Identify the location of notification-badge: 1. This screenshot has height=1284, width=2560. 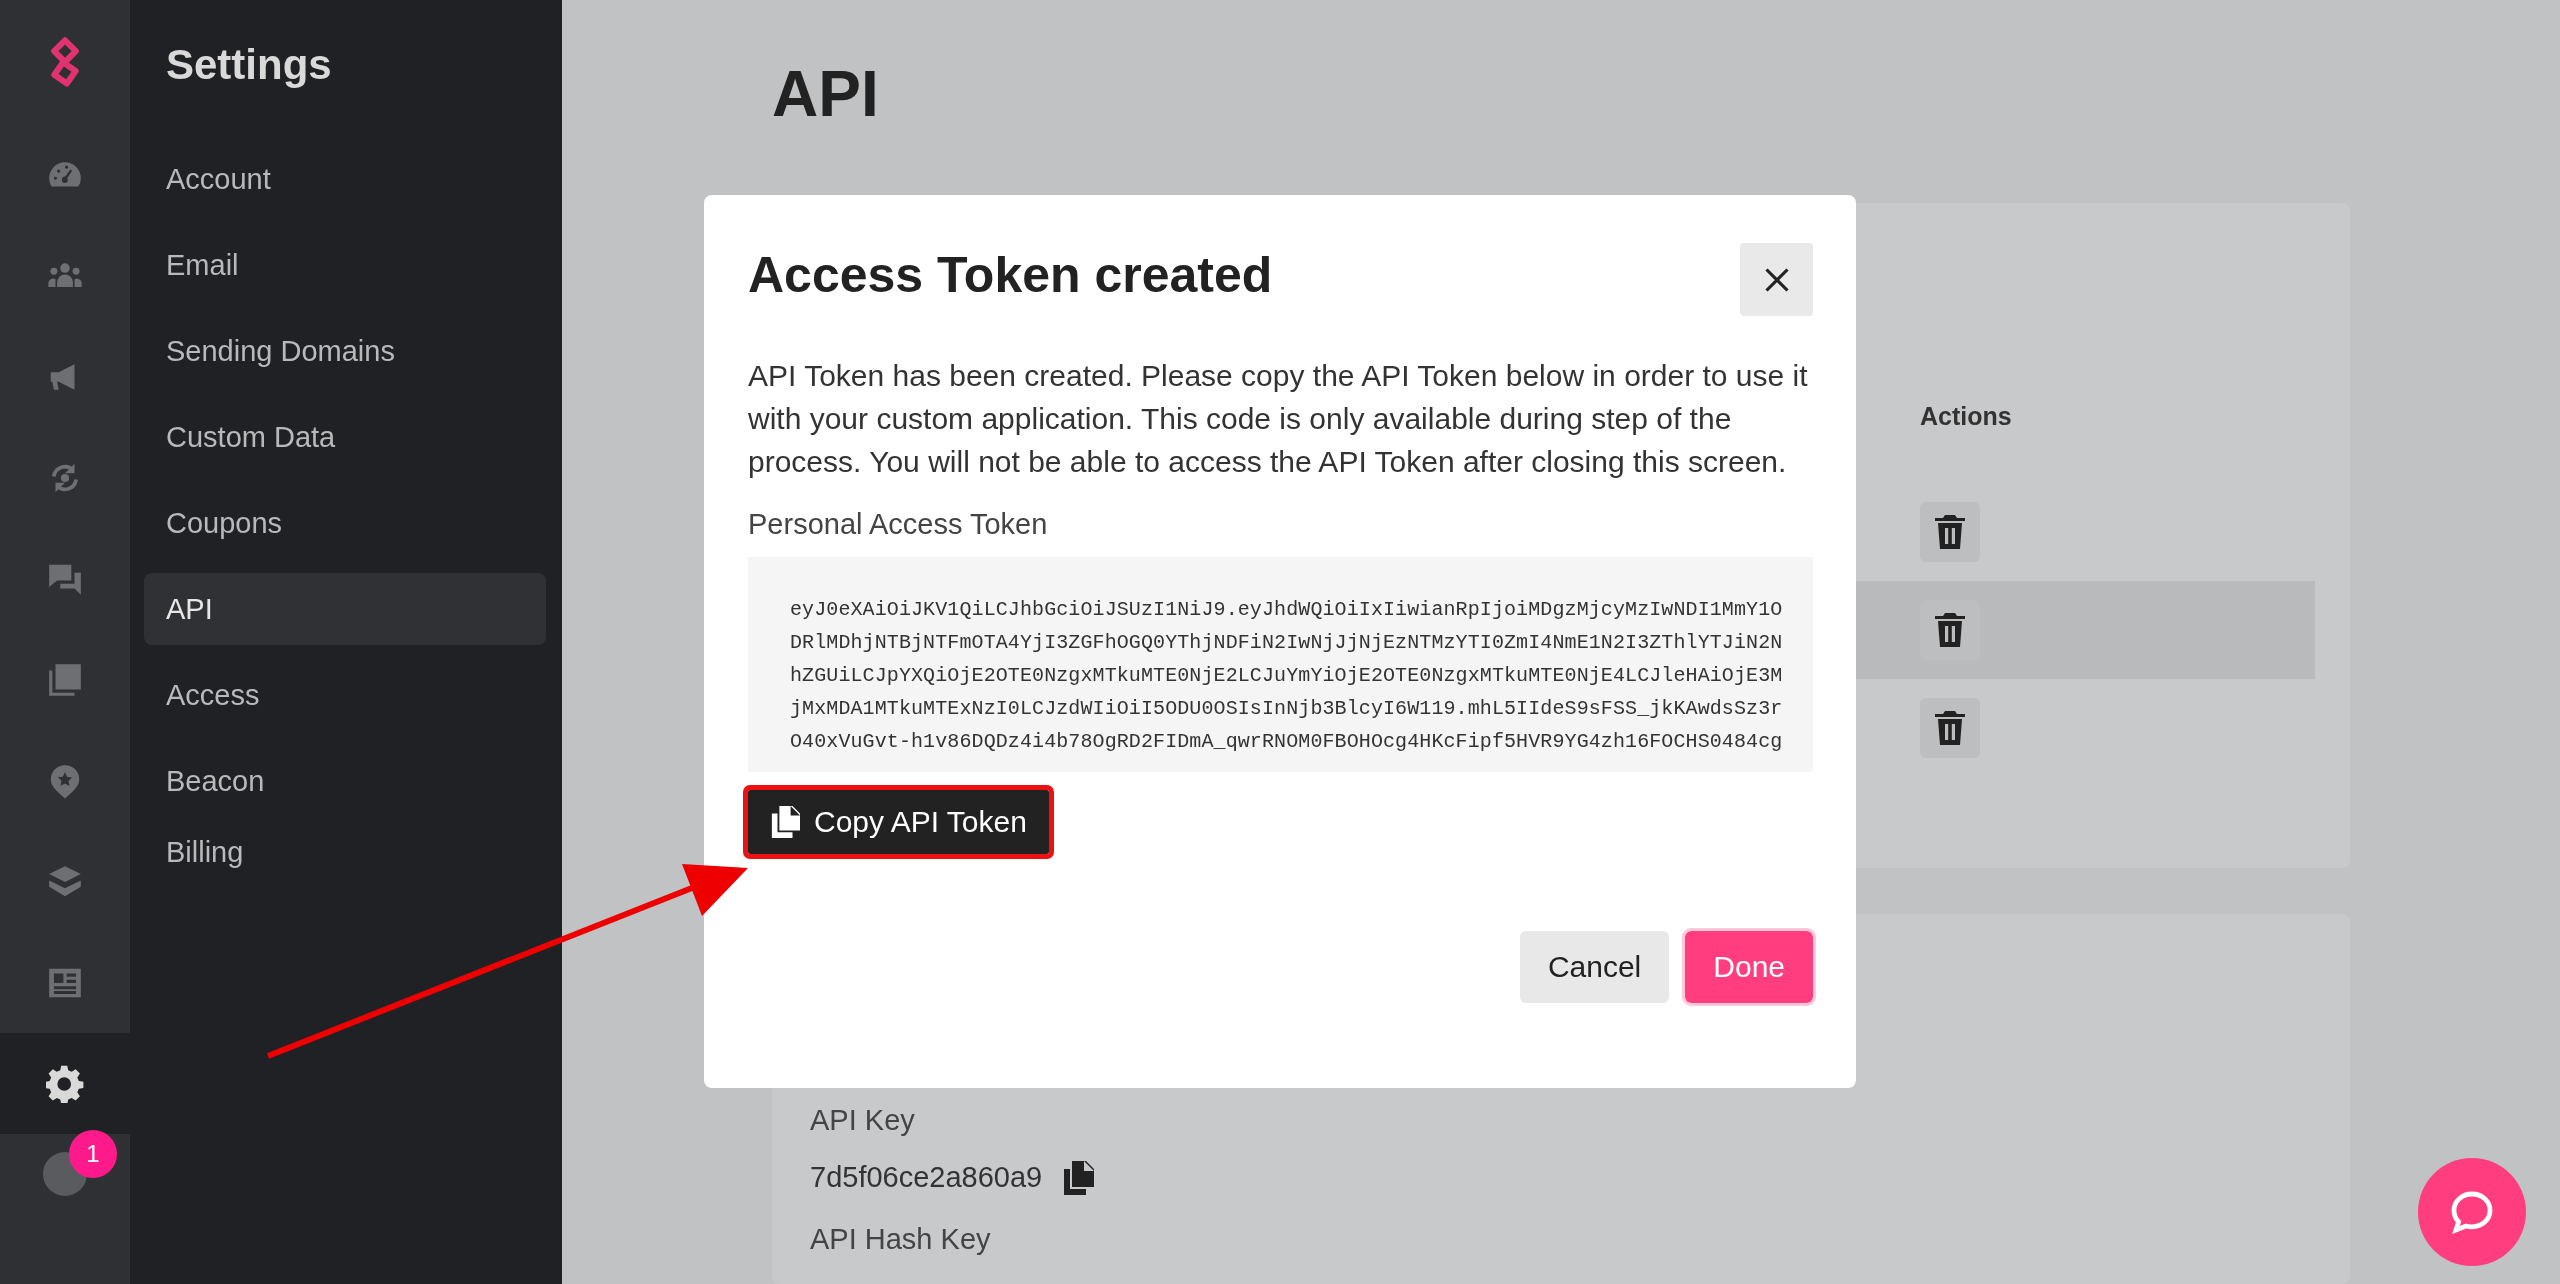
(93, 1154).